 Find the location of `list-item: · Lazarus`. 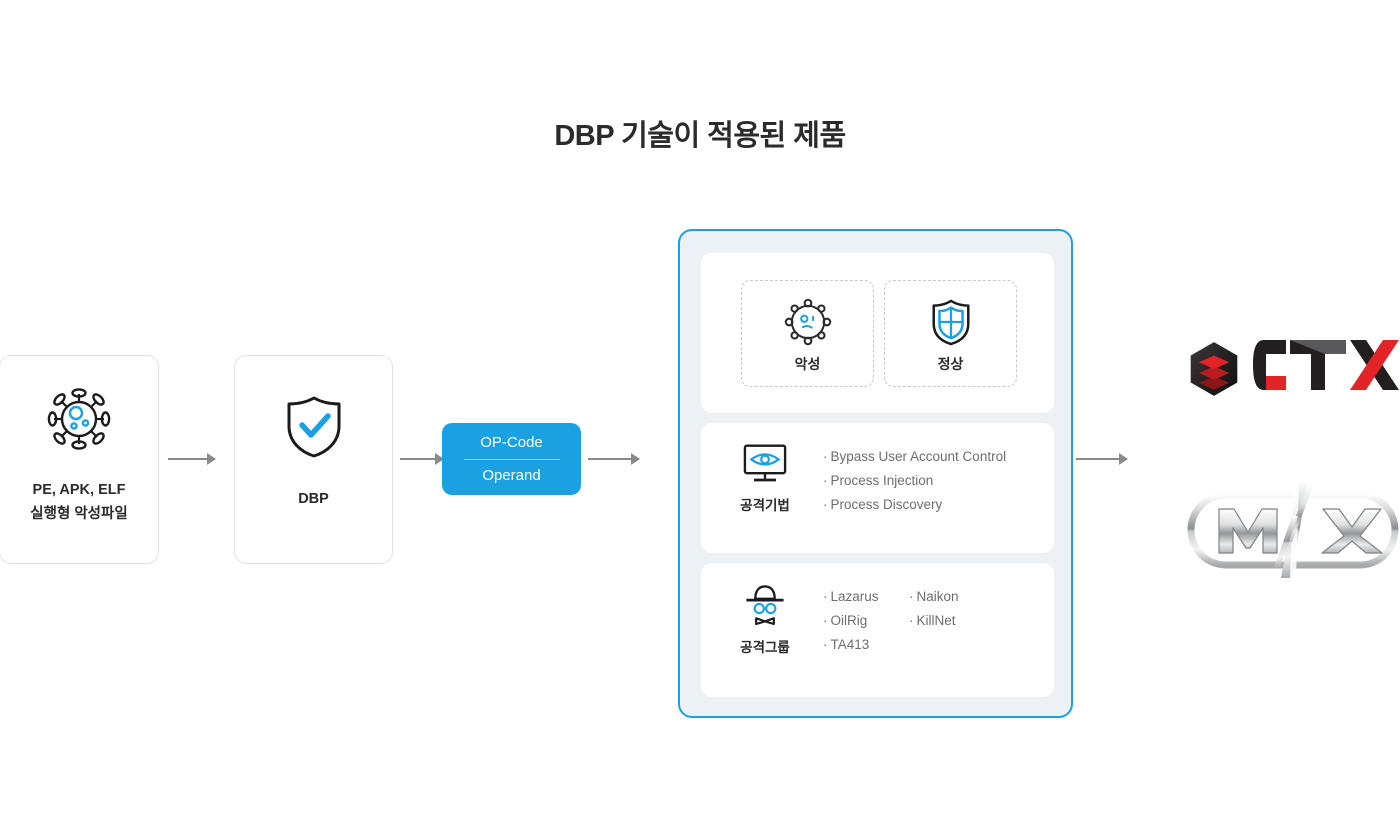

list-item: · Lazarus is located at coordinates (851, 597).